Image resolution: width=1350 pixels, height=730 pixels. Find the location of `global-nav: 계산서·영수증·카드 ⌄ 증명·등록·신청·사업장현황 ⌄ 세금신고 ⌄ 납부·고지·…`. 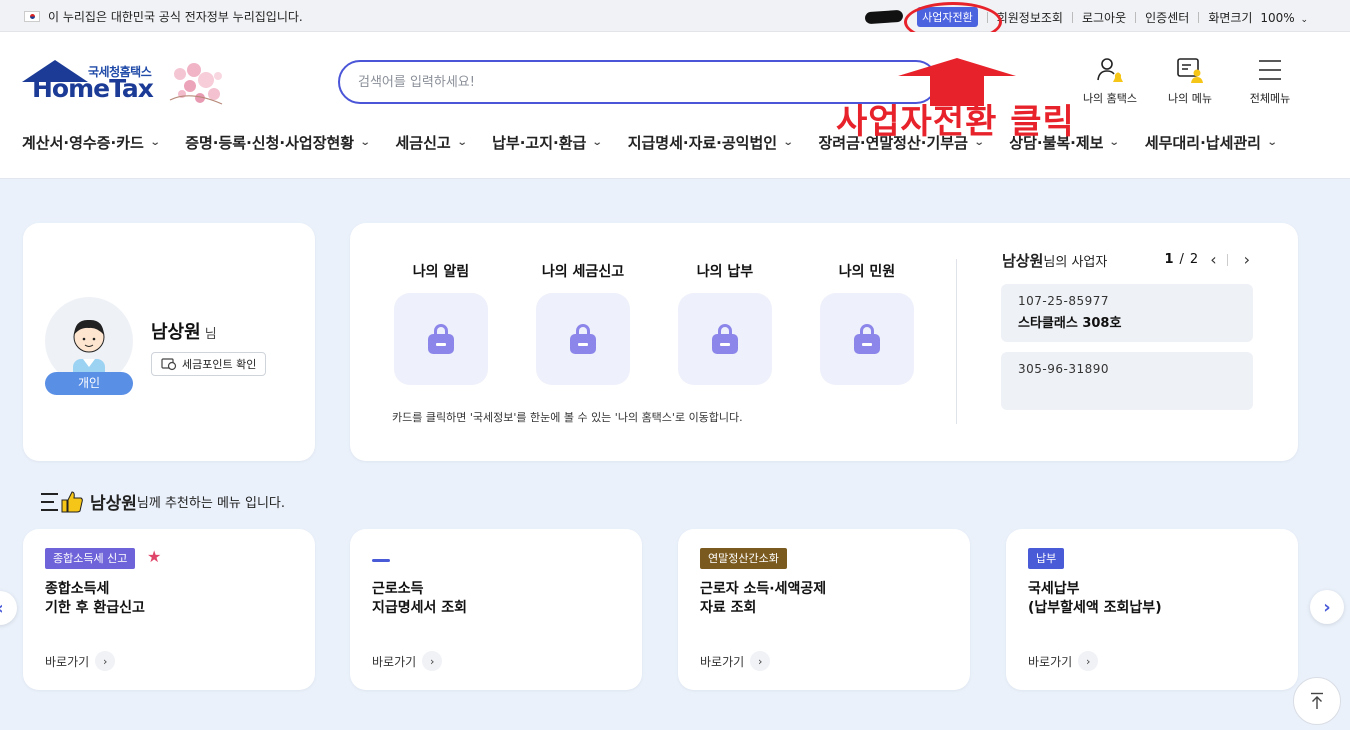

global-nav: 계산서·영수증·카드 ⌄ 증명·등록·신청·사업장현황 ⌄ 세금신고 ⌄ 납부·고지·… is located at coordinates (662, 142).